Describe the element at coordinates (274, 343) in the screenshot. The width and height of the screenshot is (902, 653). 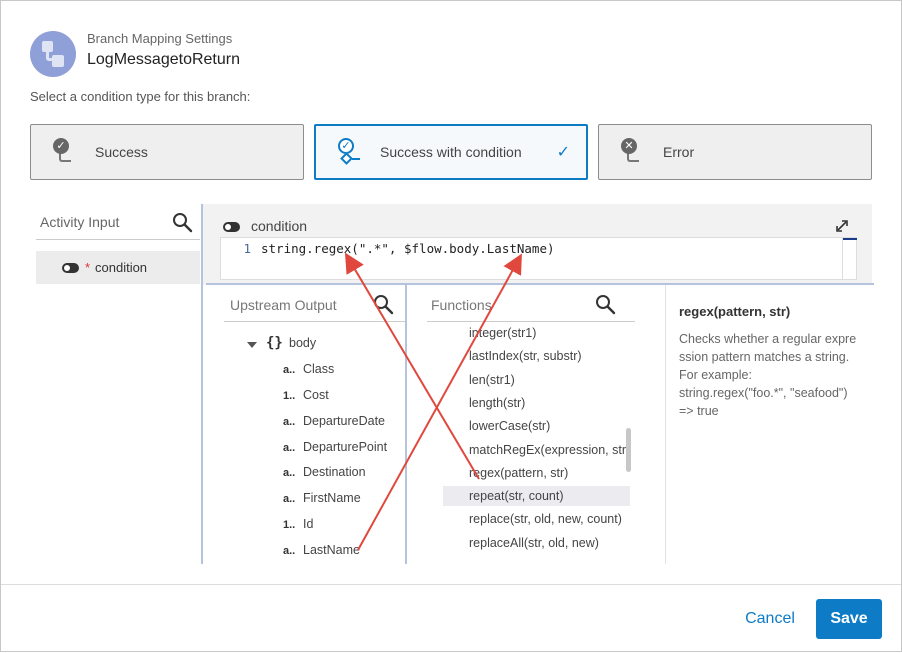
I see `object-type-icon: {}` at that location.